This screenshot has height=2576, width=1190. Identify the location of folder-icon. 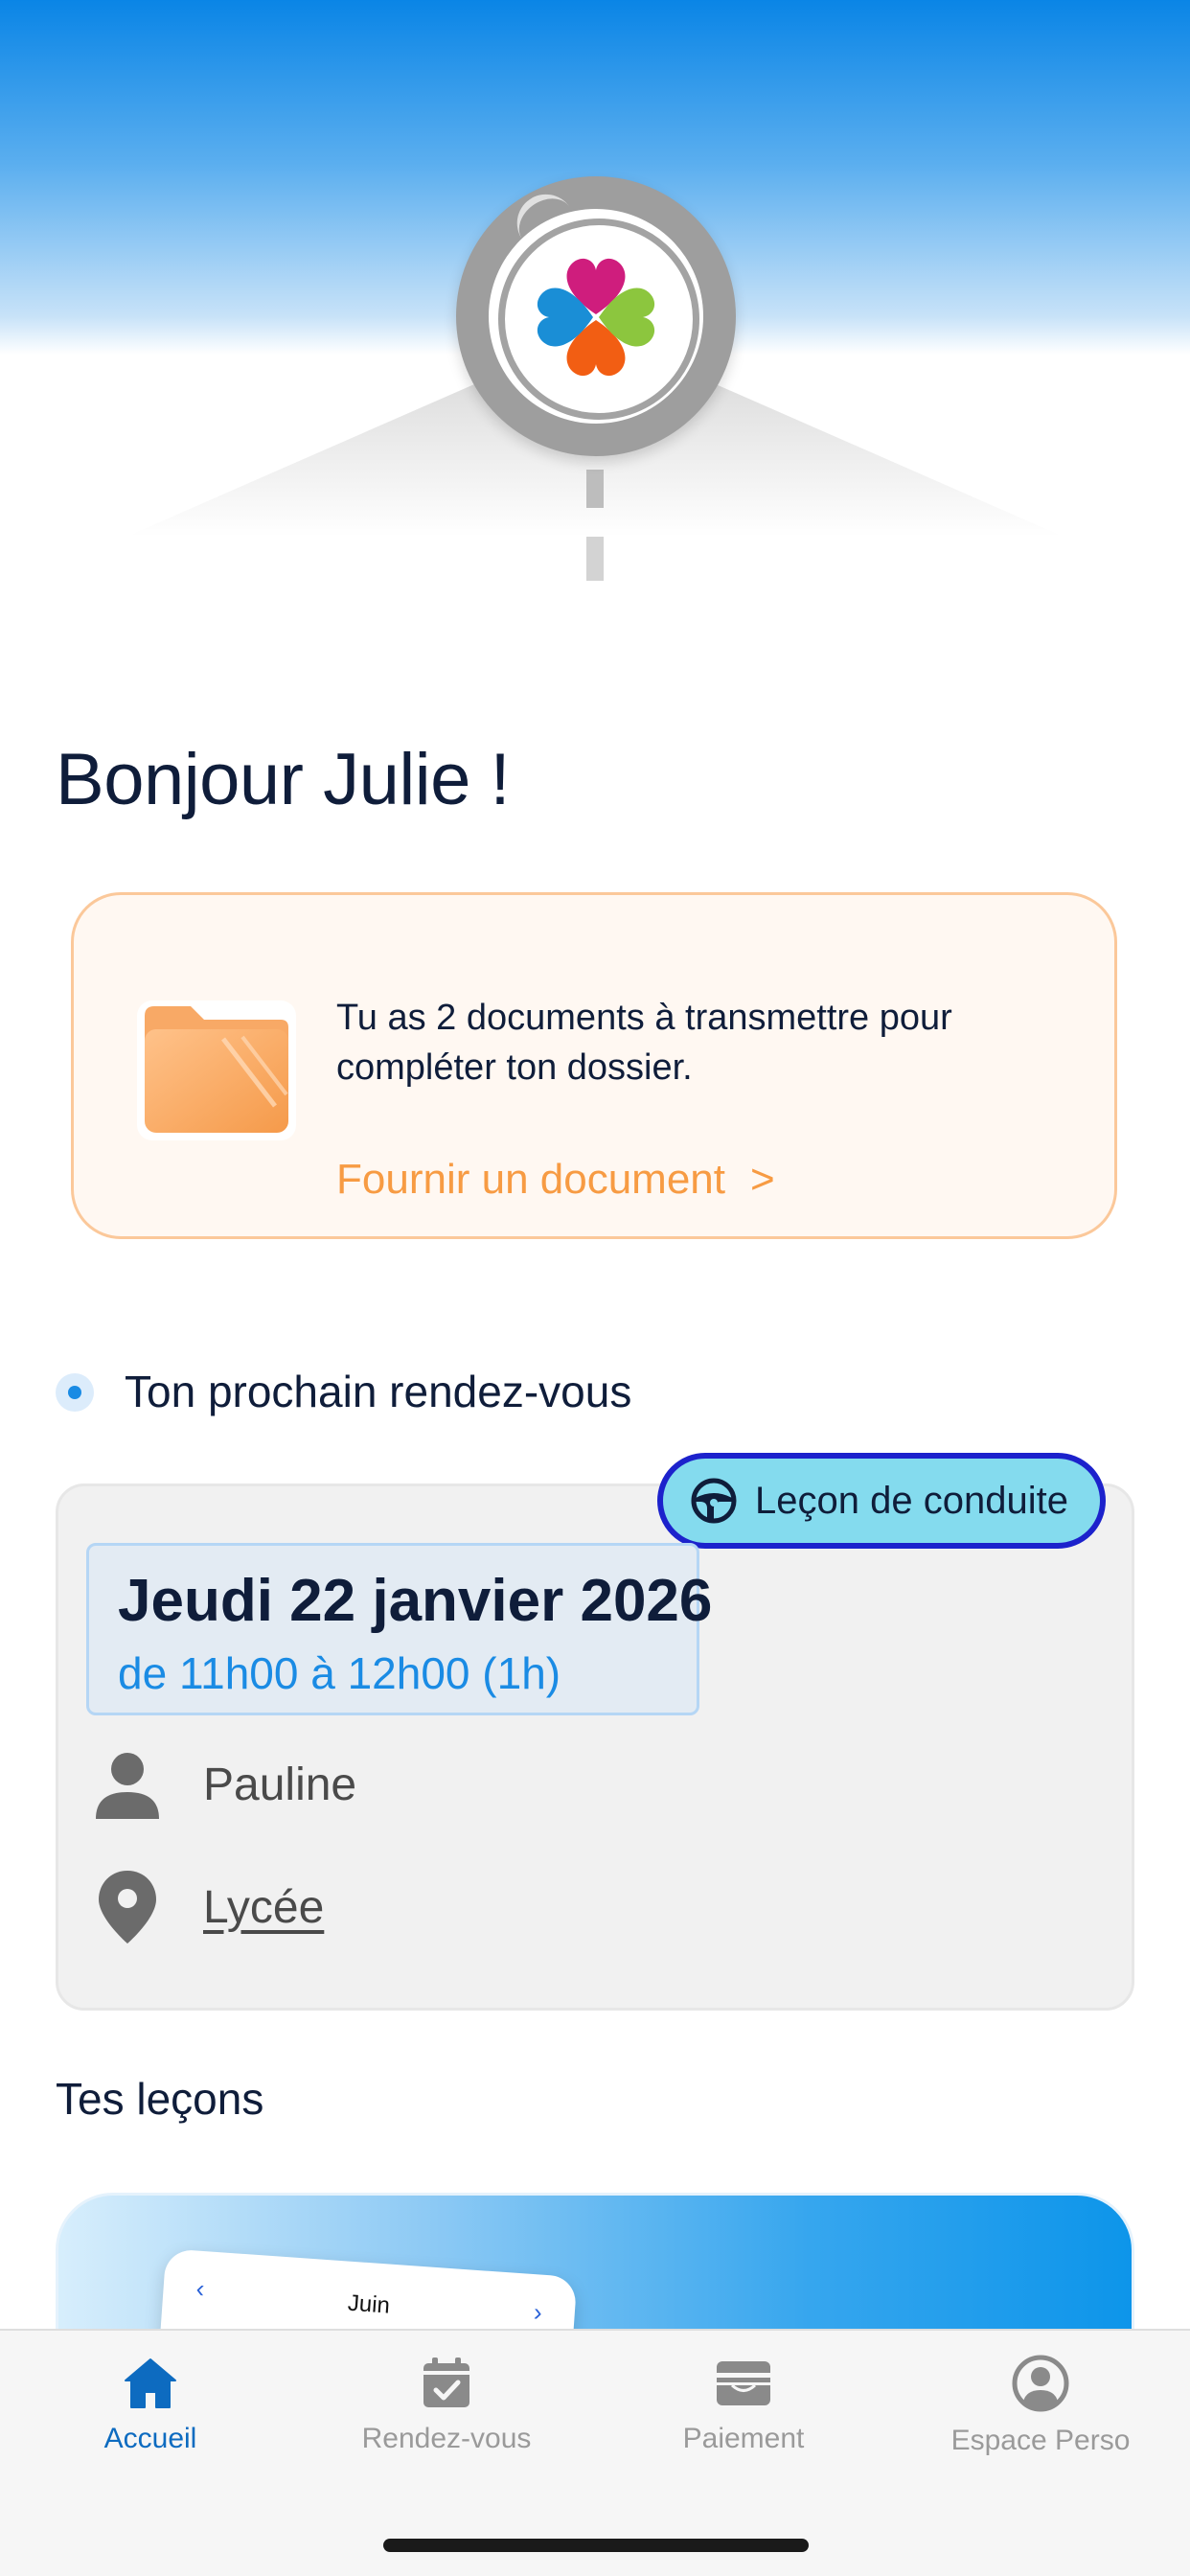
(217, 1070).